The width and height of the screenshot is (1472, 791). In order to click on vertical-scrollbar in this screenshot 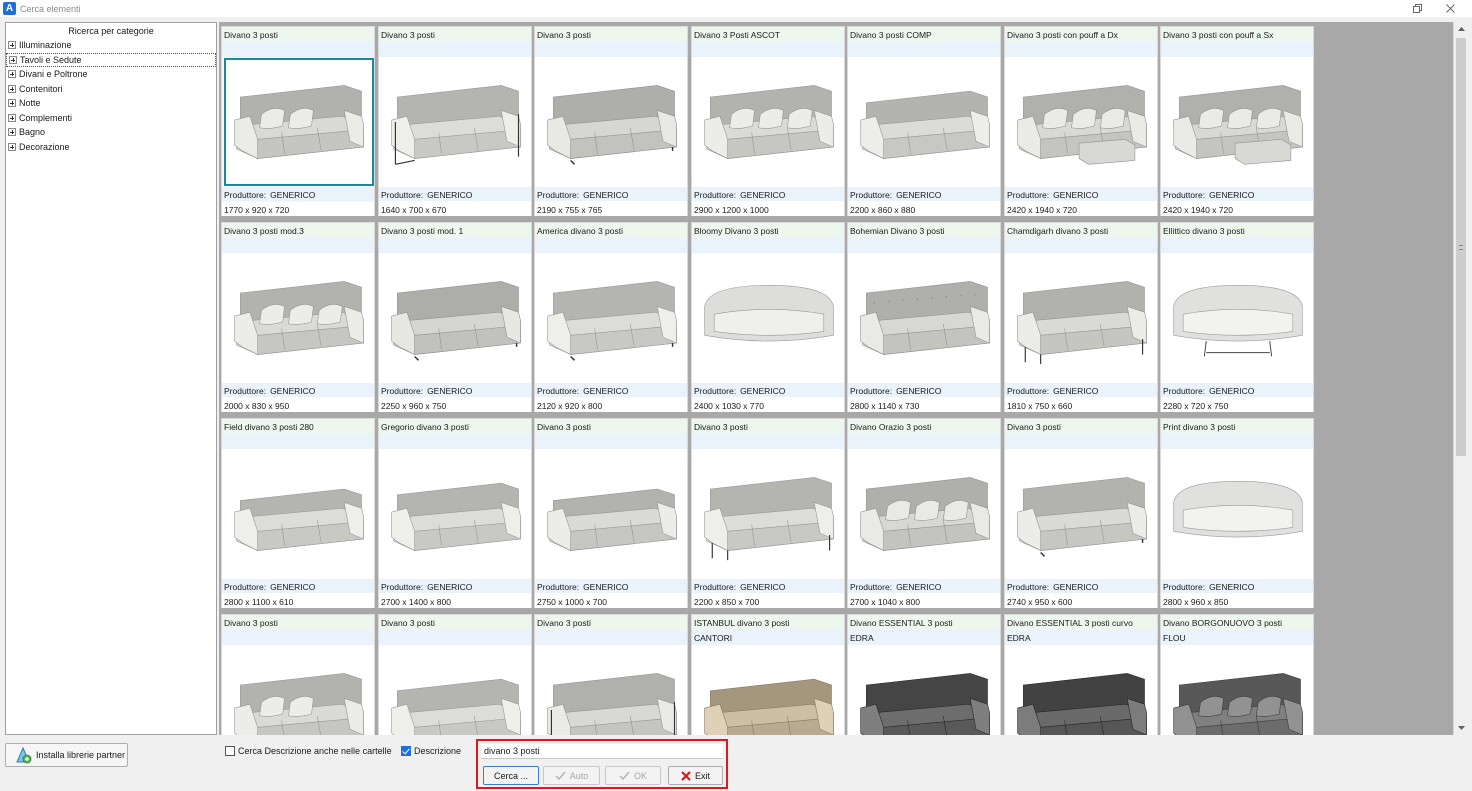, I will do `click(1460, 378)`.